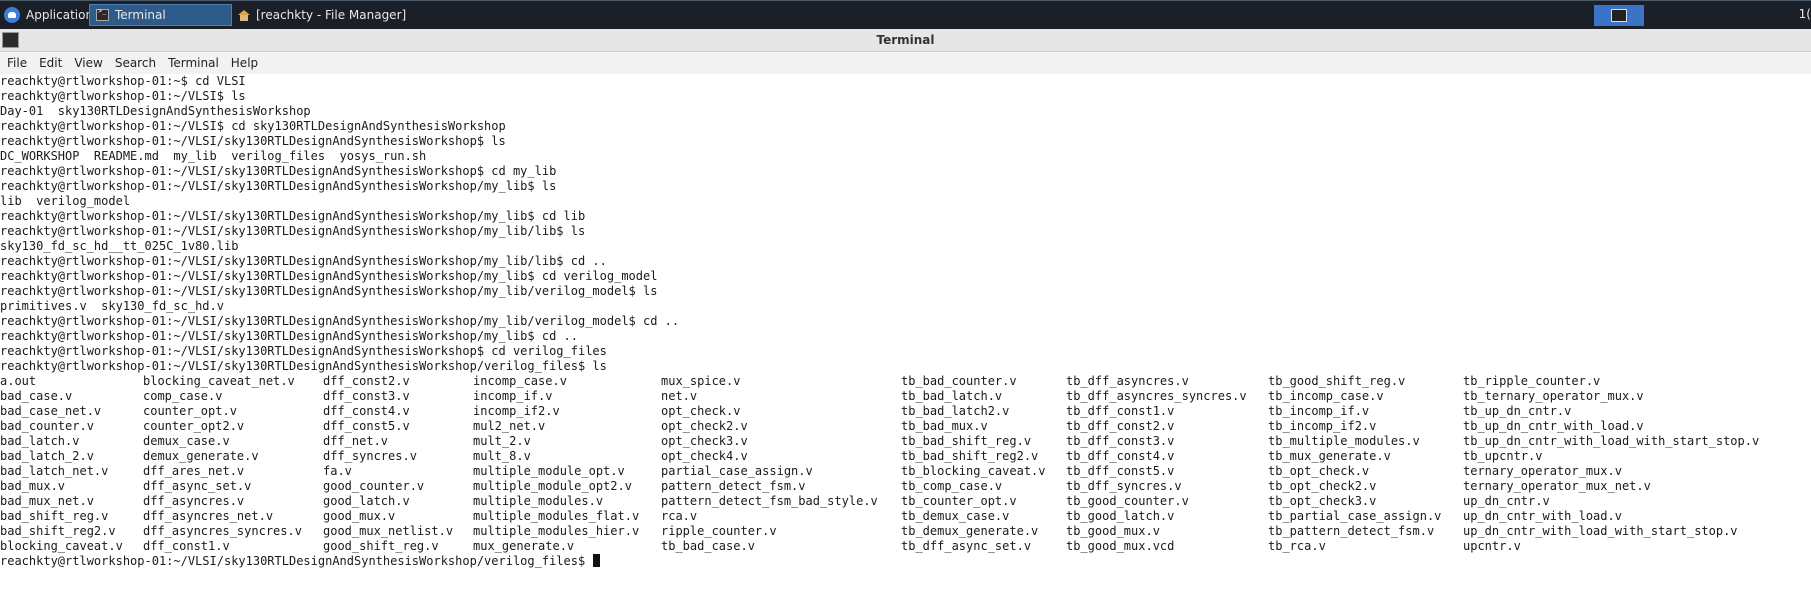 This screenshot has width=1811, height=606. I want to click on file-name: incomp_case.v, so click(520, 381).